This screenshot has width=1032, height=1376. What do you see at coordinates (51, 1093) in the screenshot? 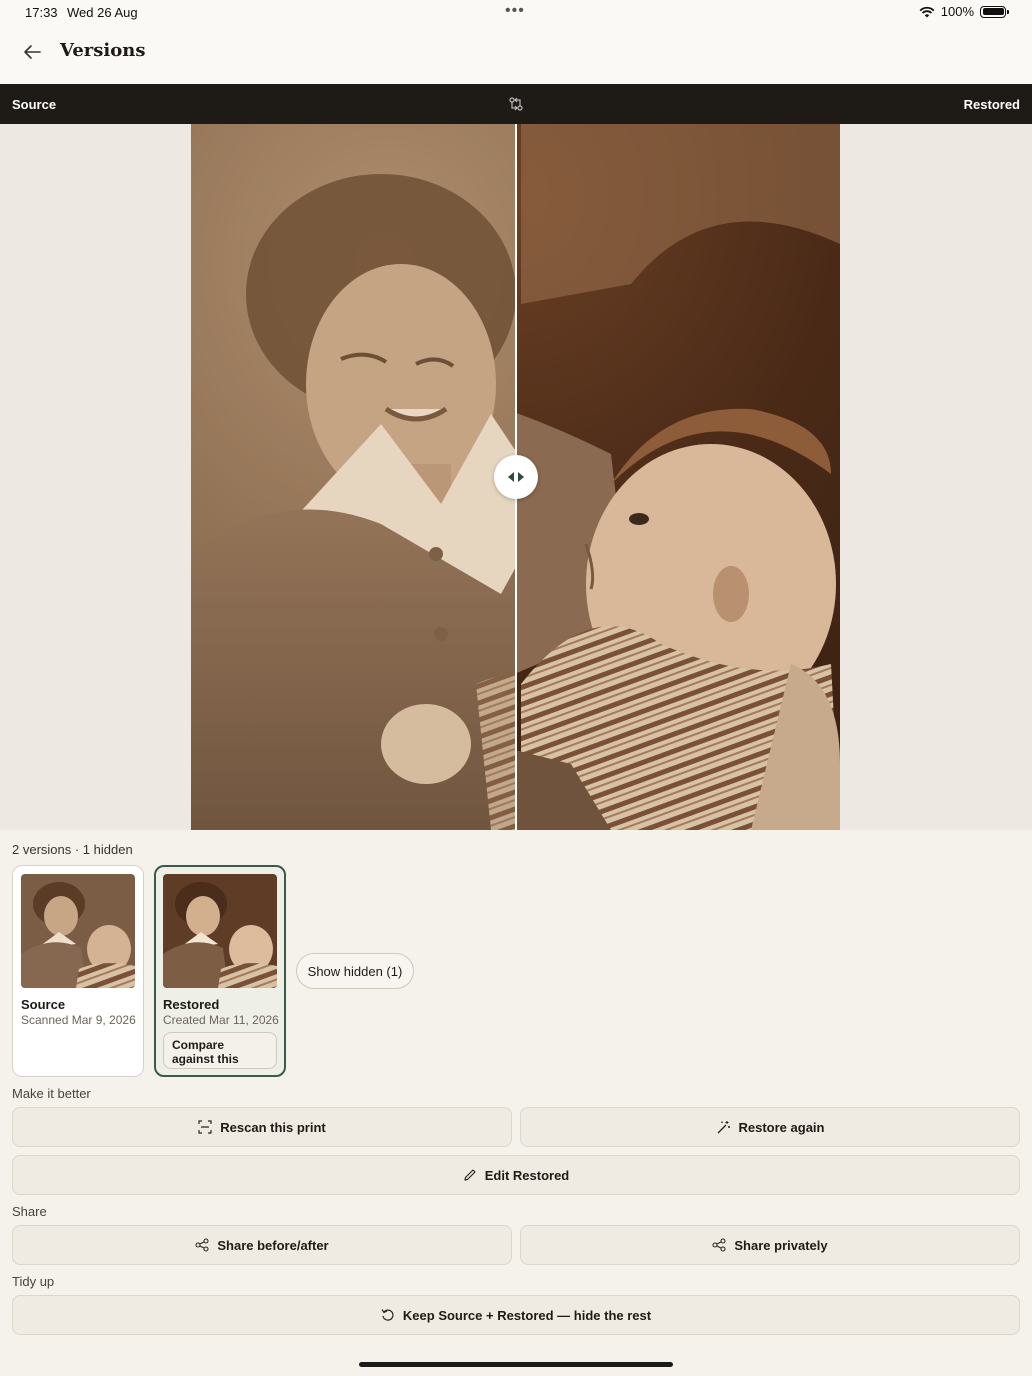
I see `make-better-label: Make it better` at bounding box center [51, 1093].